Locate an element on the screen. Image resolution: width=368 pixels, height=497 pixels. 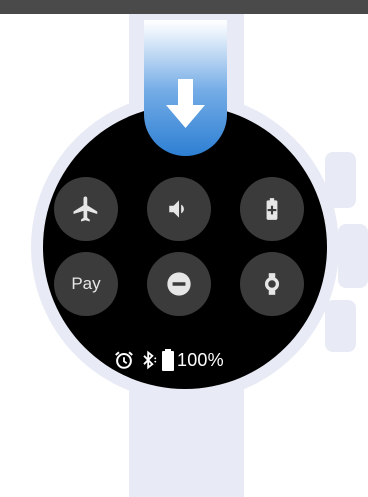
airplane-mode-tile is located at coordinates (86, 209).